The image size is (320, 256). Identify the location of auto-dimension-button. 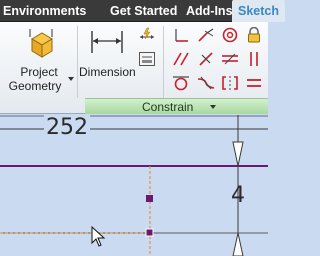
(147, 35).